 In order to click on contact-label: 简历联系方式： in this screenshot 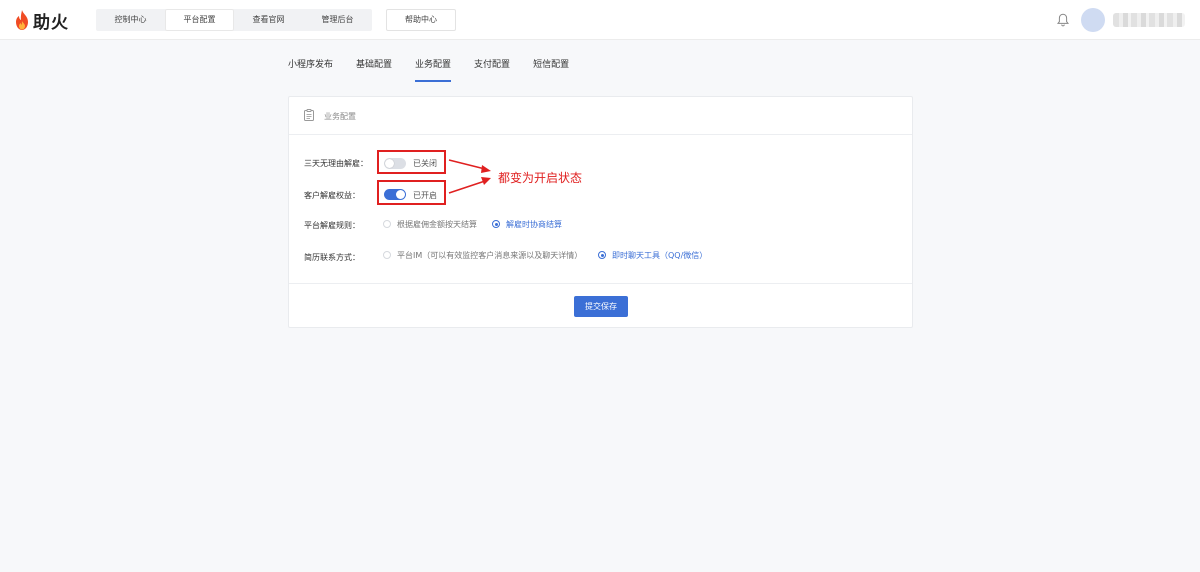, I will do `click(332, 257)`.